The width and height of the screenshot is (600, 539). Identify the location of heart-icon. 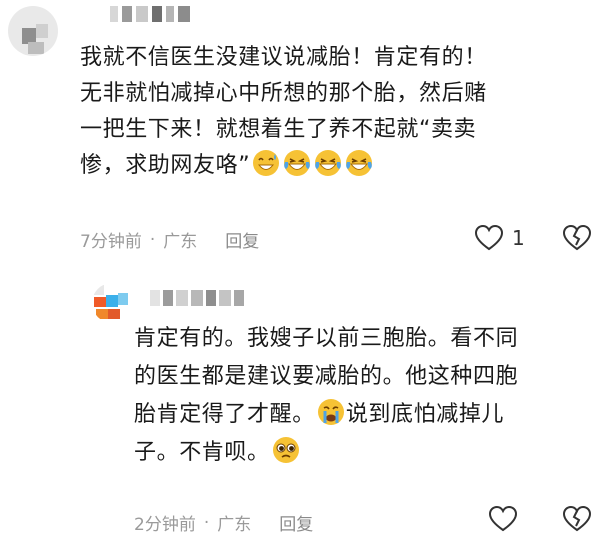
(503, 518).